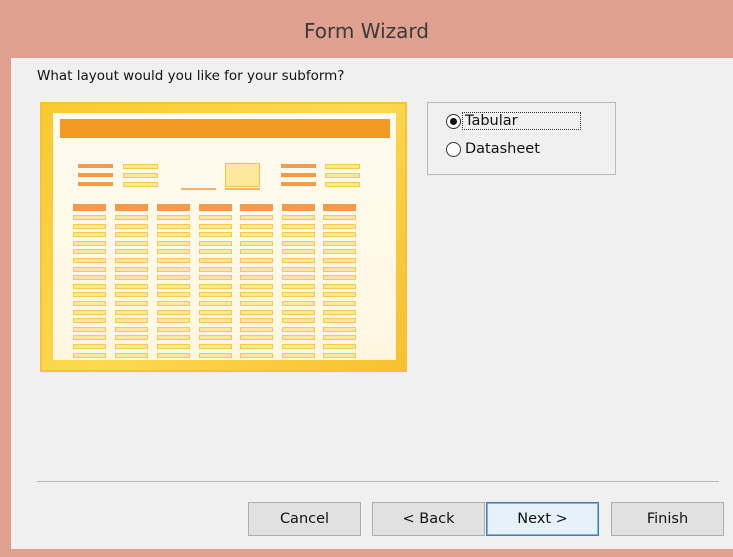 The height and width of the screenshot is (557, 733). I want to click on layout-radio-group: Tabular Datasheet, so click(521, 138).